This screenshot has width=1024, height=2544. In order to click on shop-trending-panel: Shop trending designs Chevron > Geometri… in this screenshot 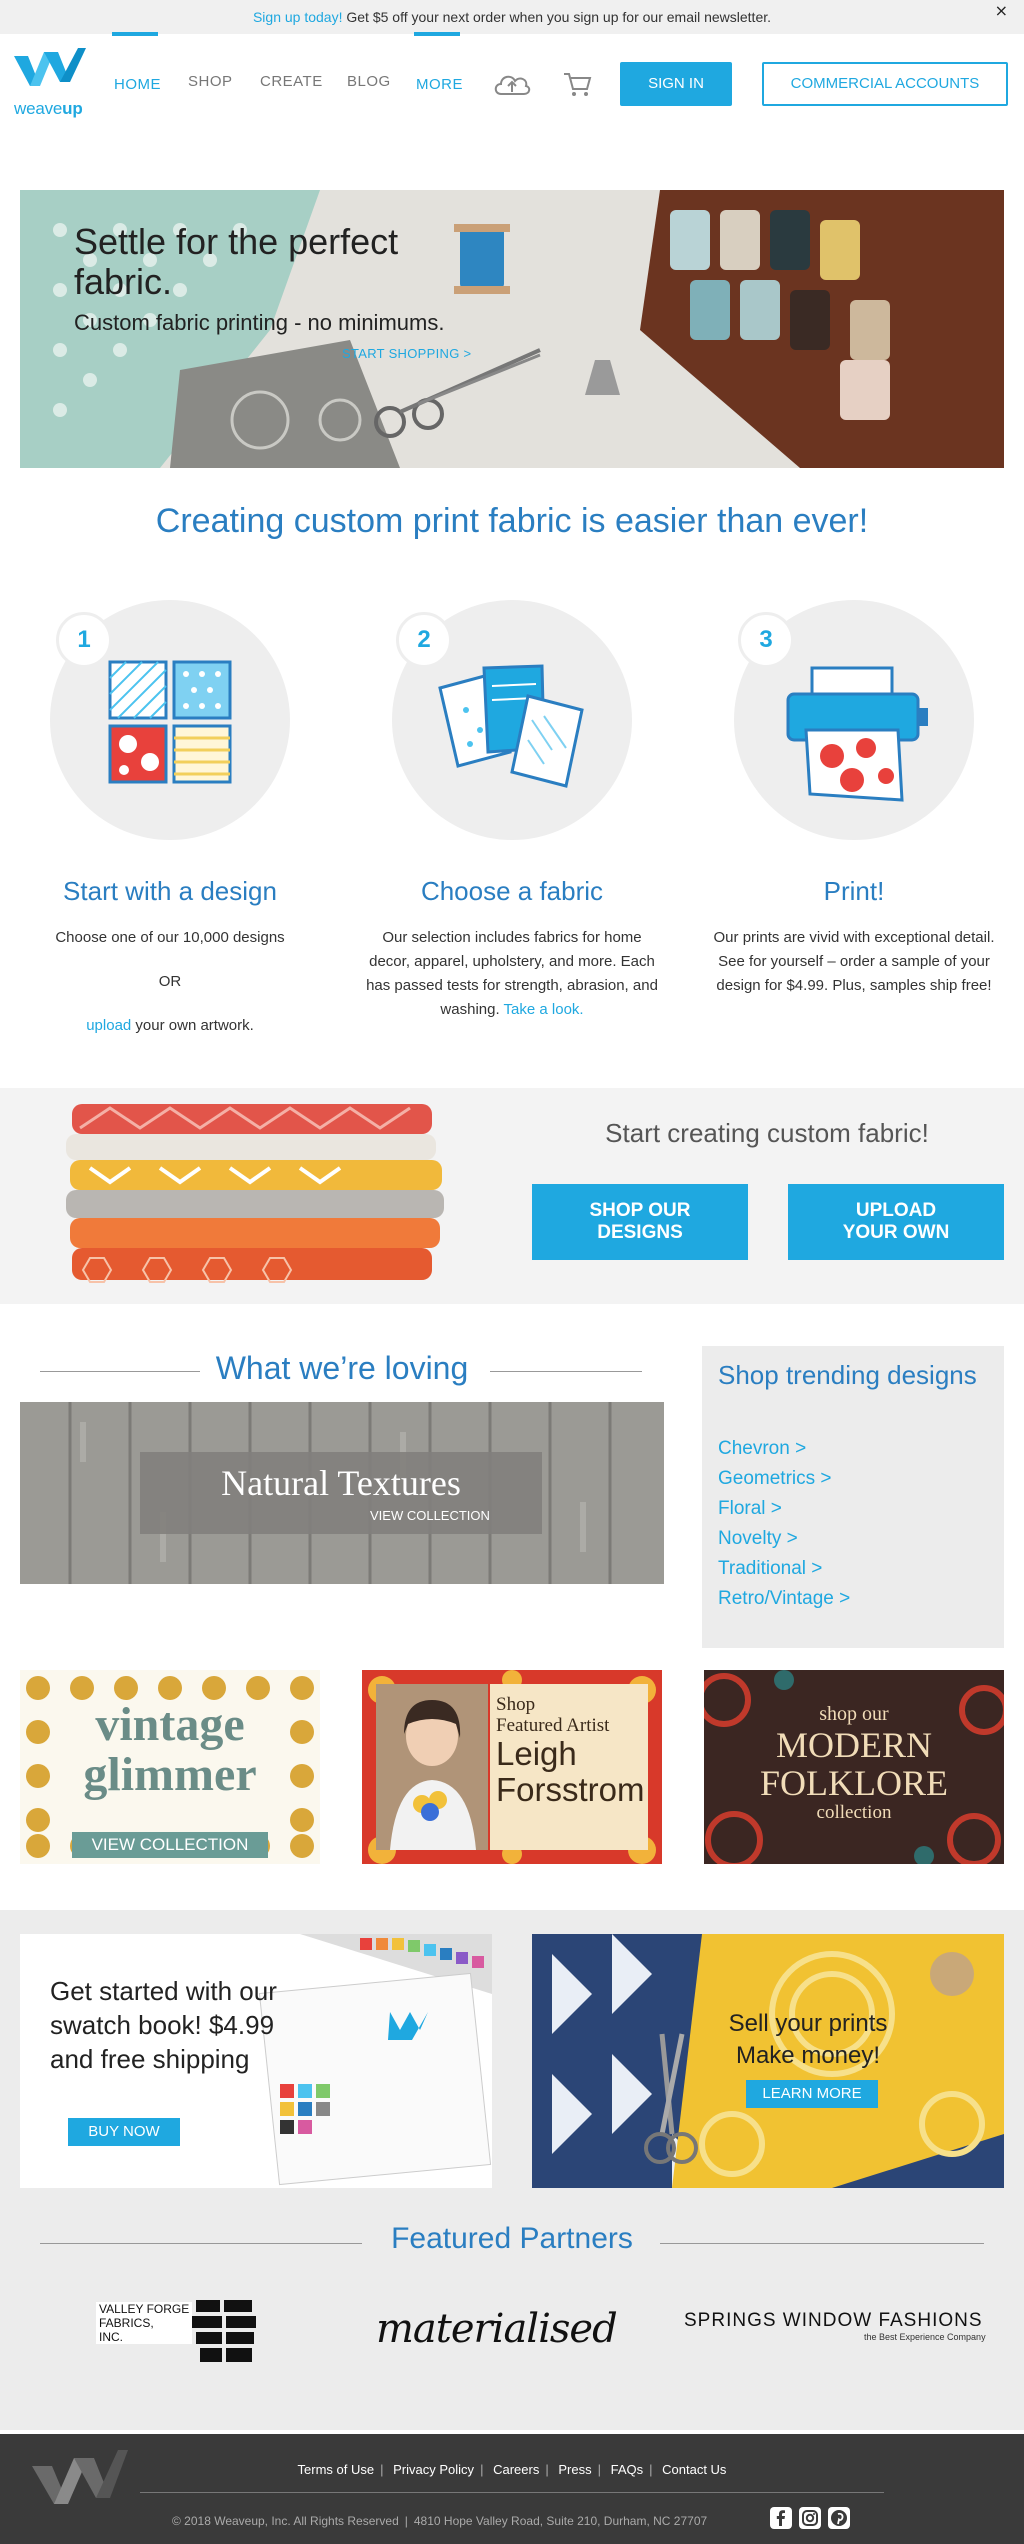, I will do `click(853, 1497)`.